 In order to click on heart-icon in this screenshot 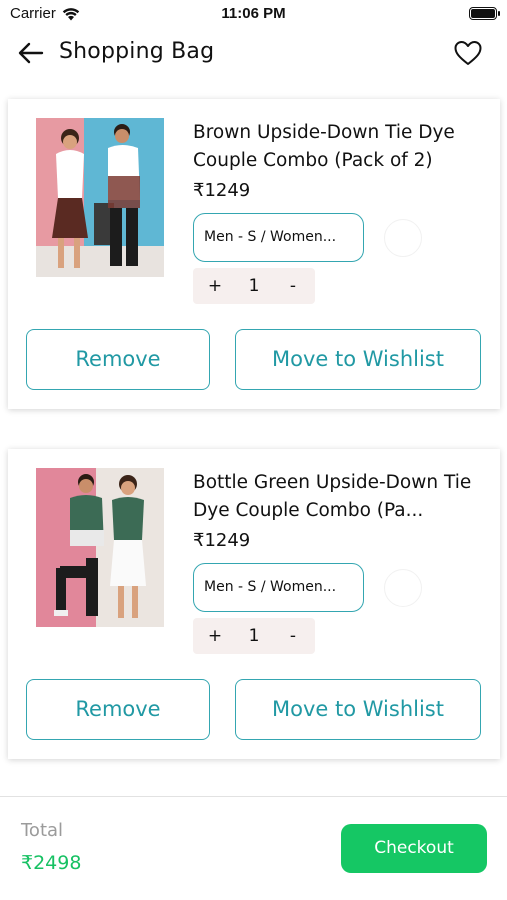, I will do `click(468, 53)`.